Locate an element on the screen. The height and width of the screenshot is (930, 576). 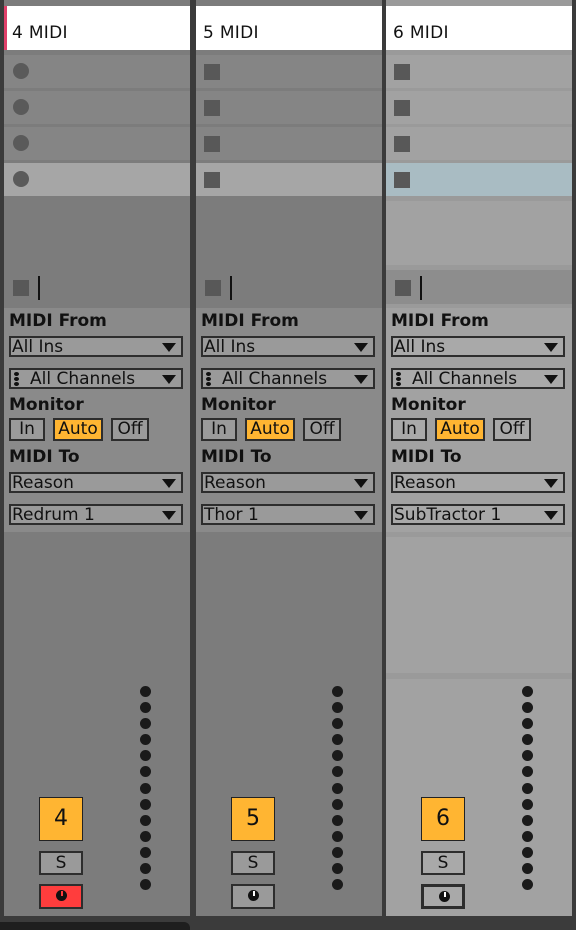
track-activator-button: 4 is located at coordinates (61, 819).